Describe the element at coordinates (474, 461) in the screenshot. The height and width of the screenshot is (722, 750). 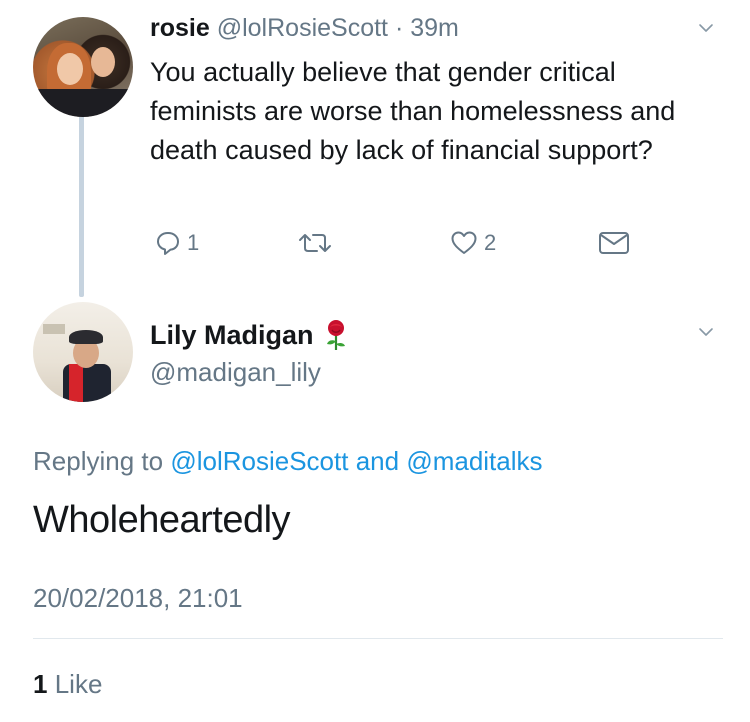
I see `mention-link: @maditalks` at that location.